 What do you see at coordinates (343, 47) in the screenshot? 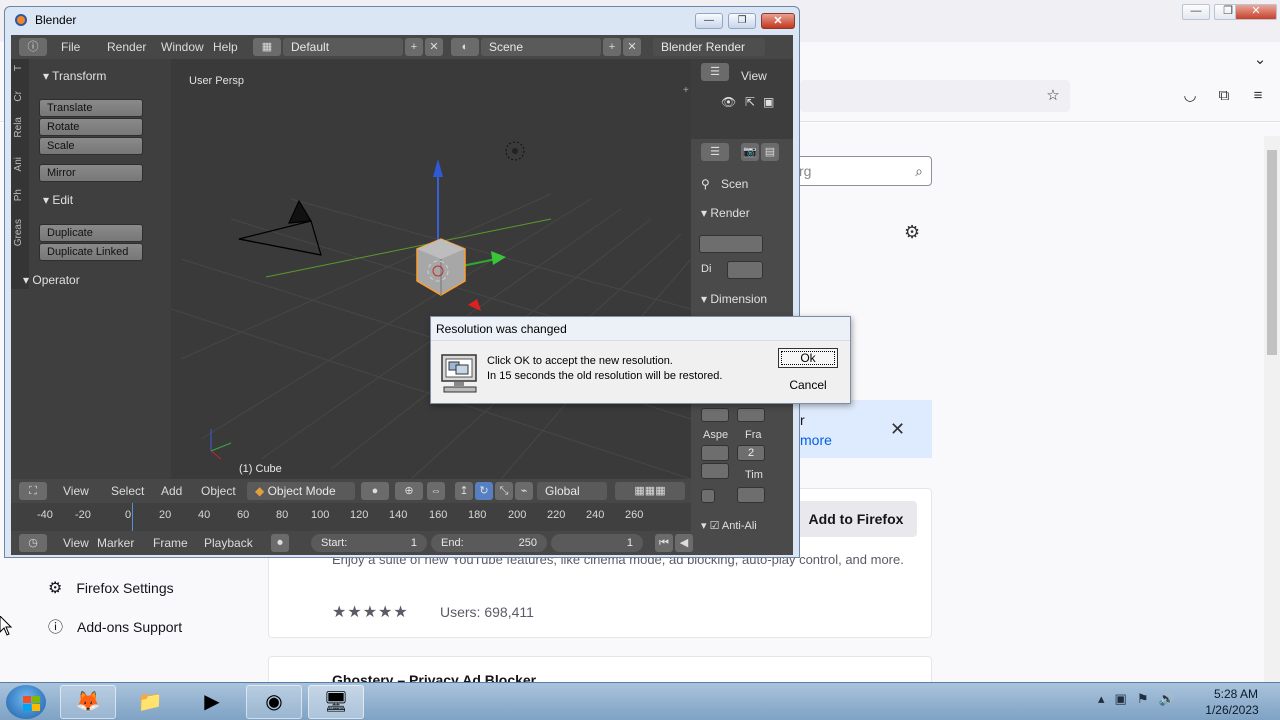
I see `layout-field: Default` at bounding box center [343, 47].